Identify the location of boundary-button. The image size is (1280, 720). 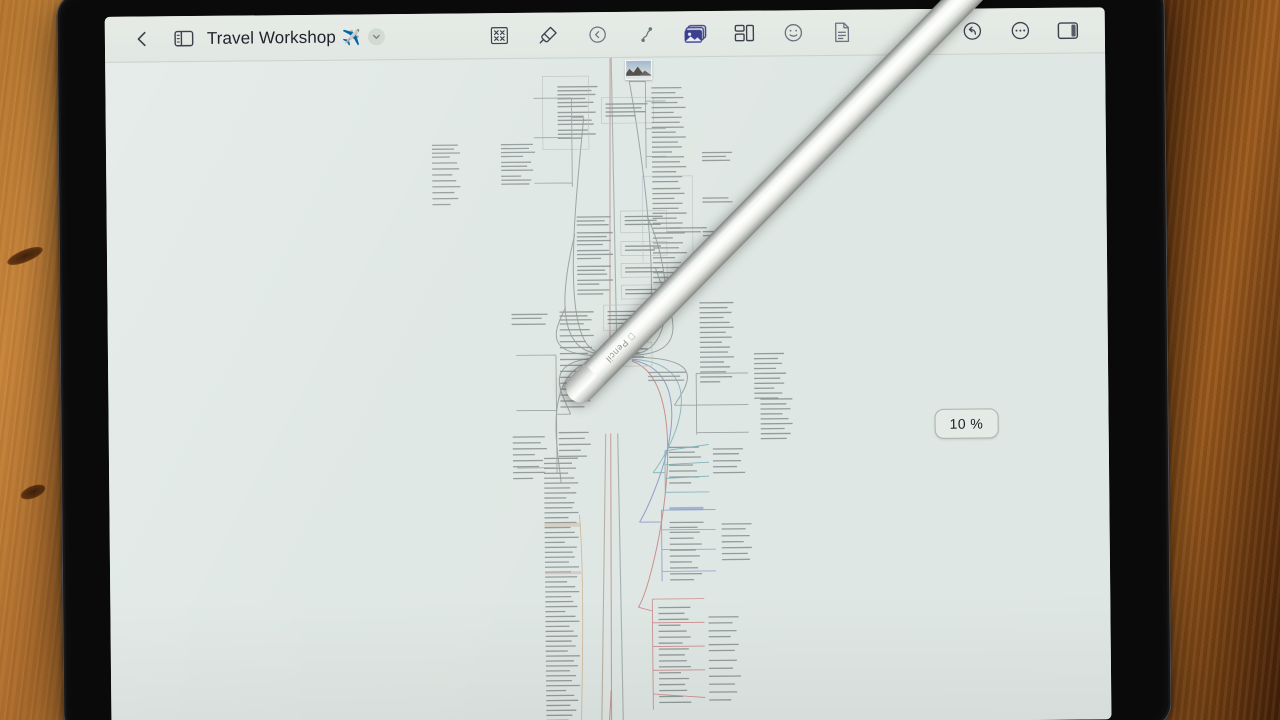
(597, 35).